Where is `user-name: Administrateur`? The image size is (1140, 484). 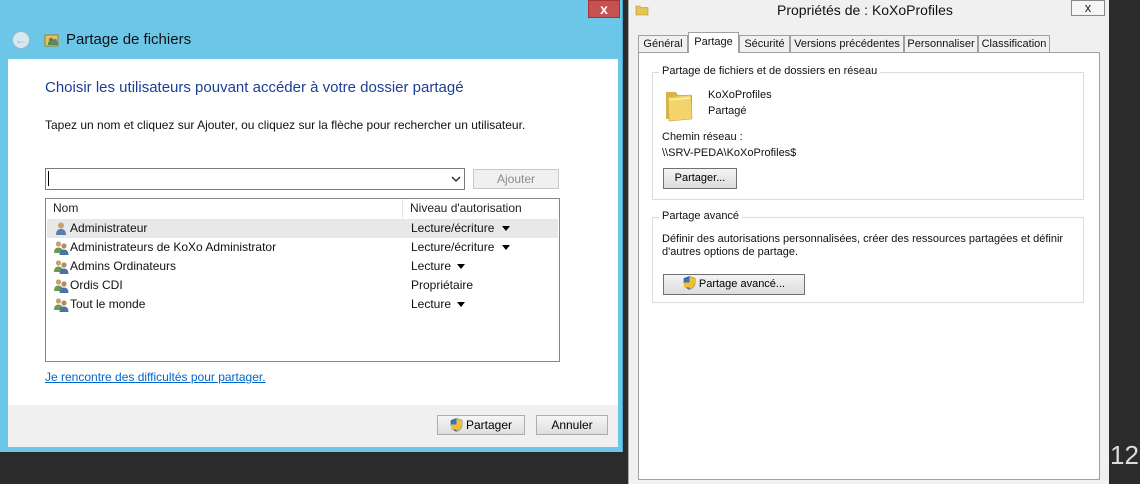 user-name: Administrateur is located at coordinates (109, 228).